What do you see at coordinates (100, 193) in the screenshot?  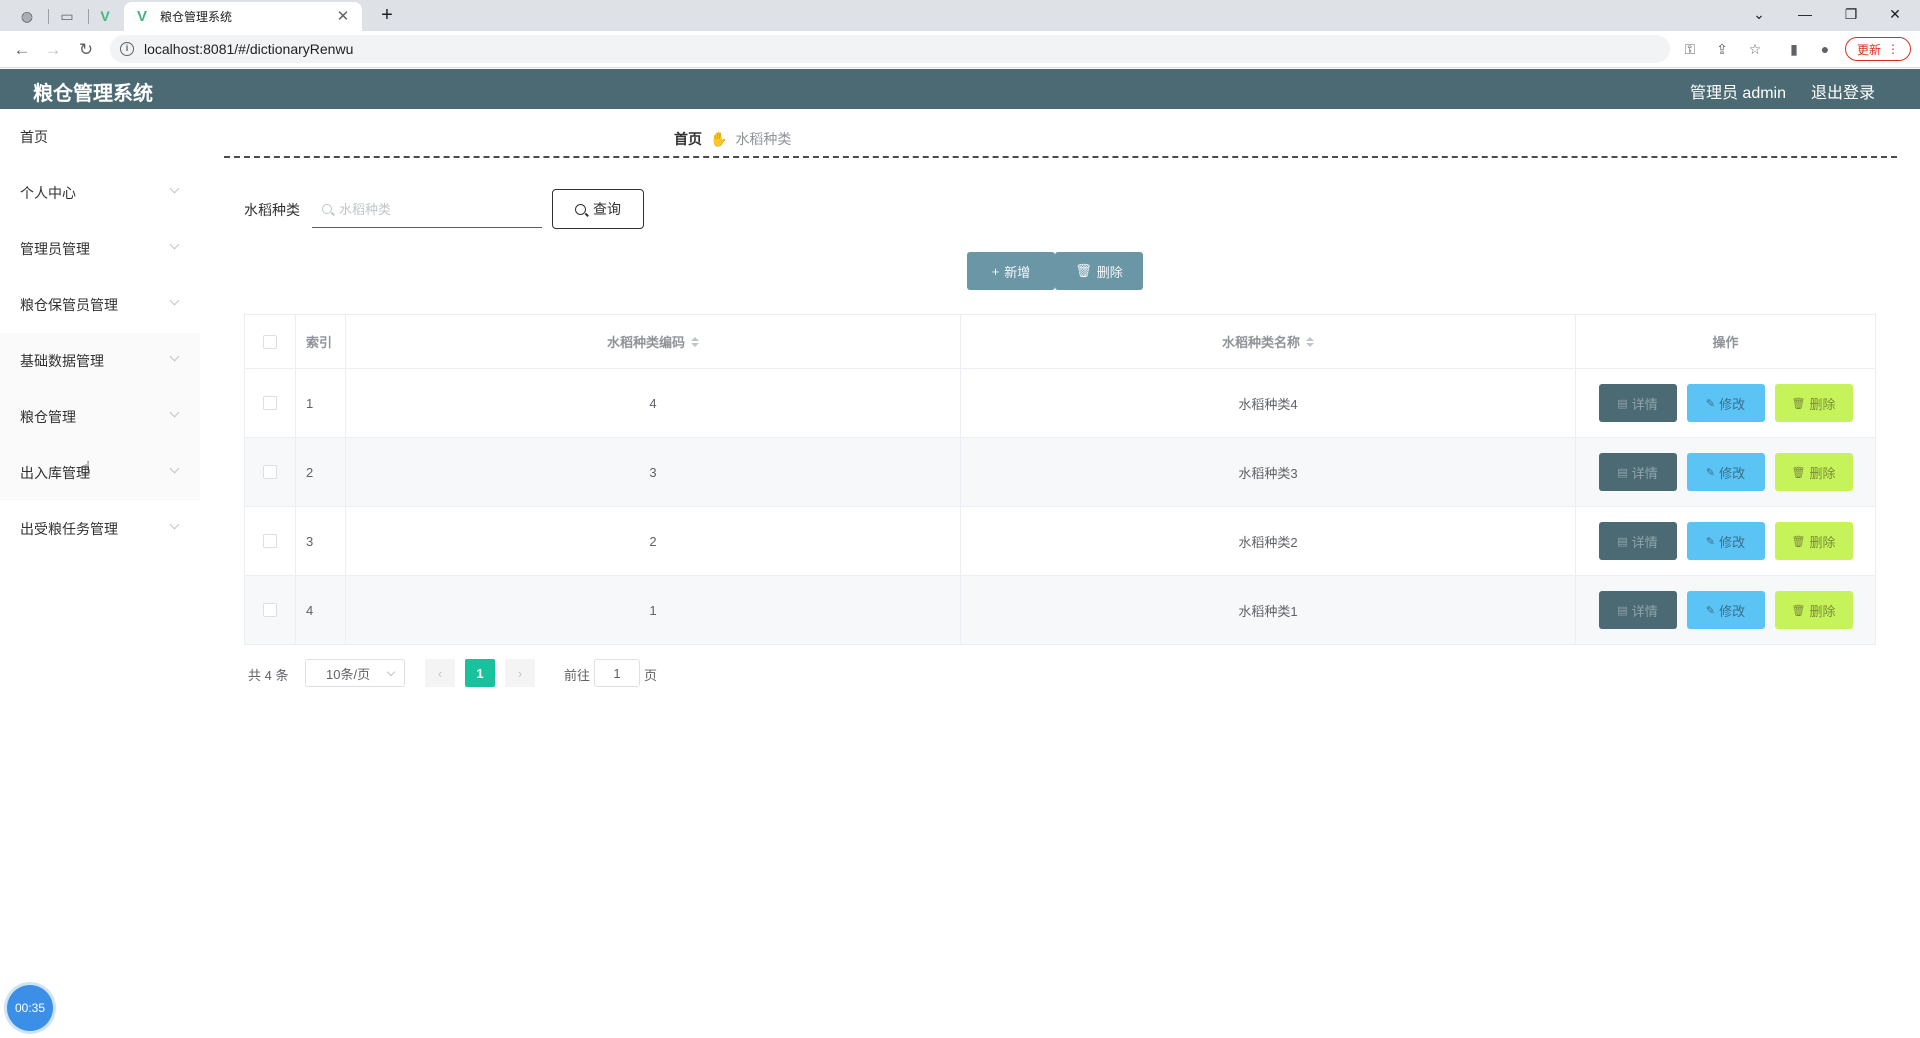 I see `sidebar-item-personal-center: 个人中心` at bounding box center [100, 193].